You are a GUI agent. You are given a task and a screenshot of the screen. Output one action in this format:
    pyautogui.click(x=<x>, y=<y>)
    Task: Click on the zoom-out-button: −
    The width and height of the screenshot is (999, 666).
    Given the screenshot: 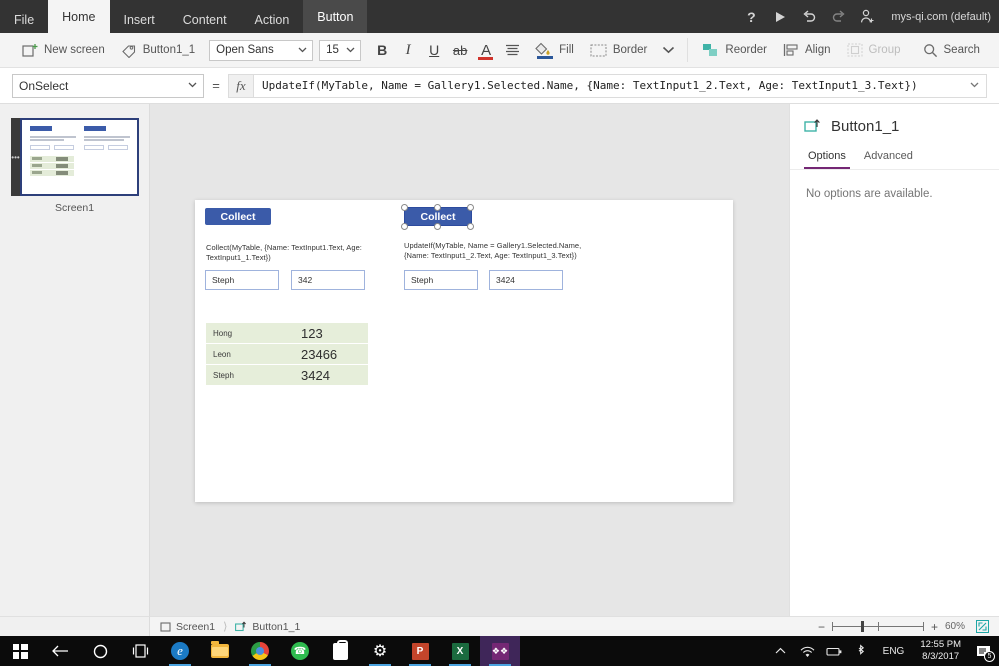 What is the action you would take?
    pyautogui.click(x=821, y=627)
    